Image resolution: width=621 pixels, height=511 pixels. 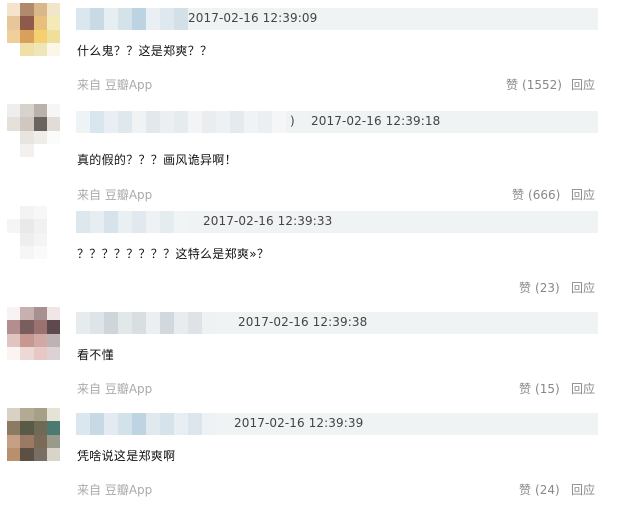 I want to click on comment-timestamp: 2017-02-16 12:39:09, so click(x=253, y=18).